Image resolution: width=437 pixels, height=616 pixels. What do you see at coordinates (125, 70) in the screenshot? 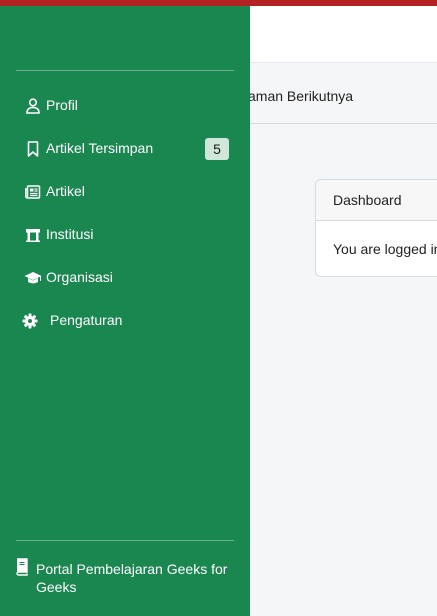
I see `sidebar-top-divider` at bounding box center [125, 70].